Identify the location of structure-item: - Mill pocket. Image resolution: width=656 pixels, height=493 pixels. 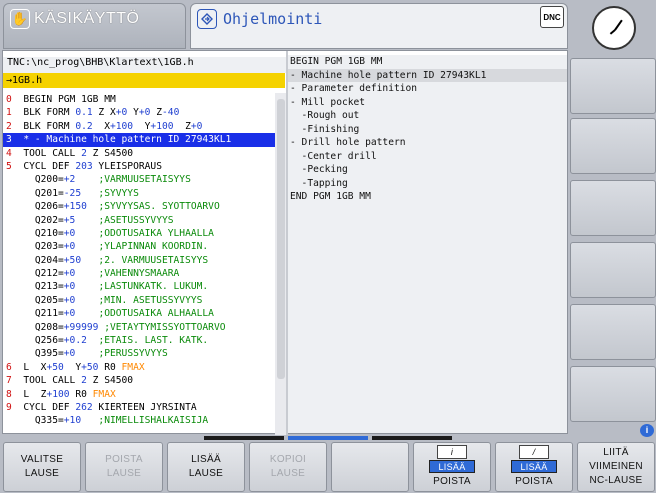
(427, 103).